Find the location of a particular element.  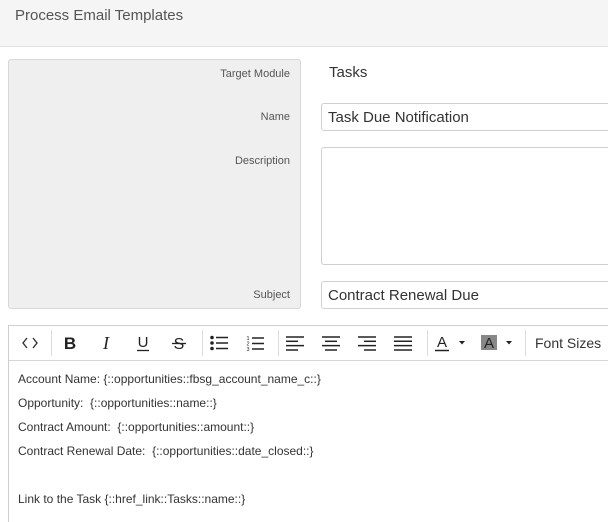

background-color-icon: A is located at coordinates (496, 343).